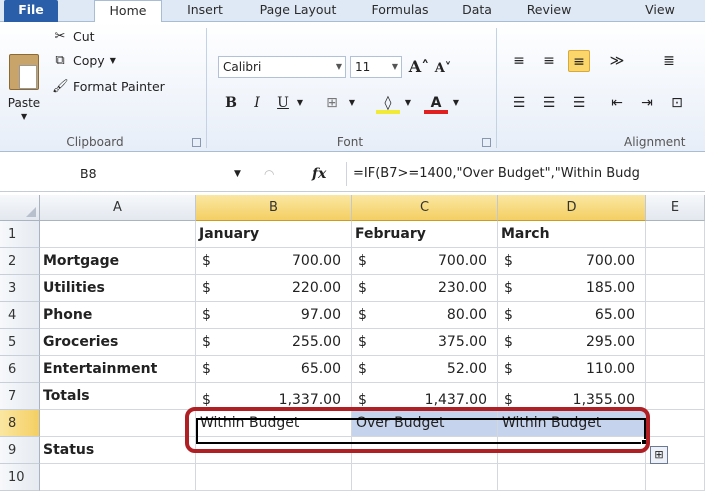  What do you see at coordinates (84, 61) in the screenshot?
I see `copy-button: ⧉ Copy ▼` at bounding box center [84, 61].